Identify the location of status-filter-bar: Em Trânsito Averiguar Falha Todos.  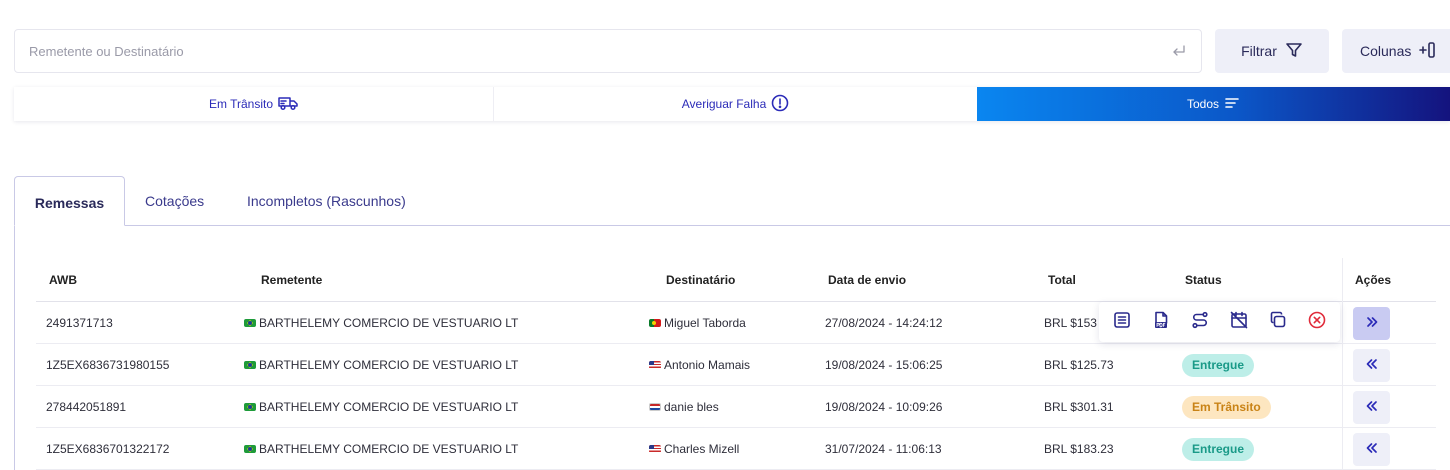
(732, 104).